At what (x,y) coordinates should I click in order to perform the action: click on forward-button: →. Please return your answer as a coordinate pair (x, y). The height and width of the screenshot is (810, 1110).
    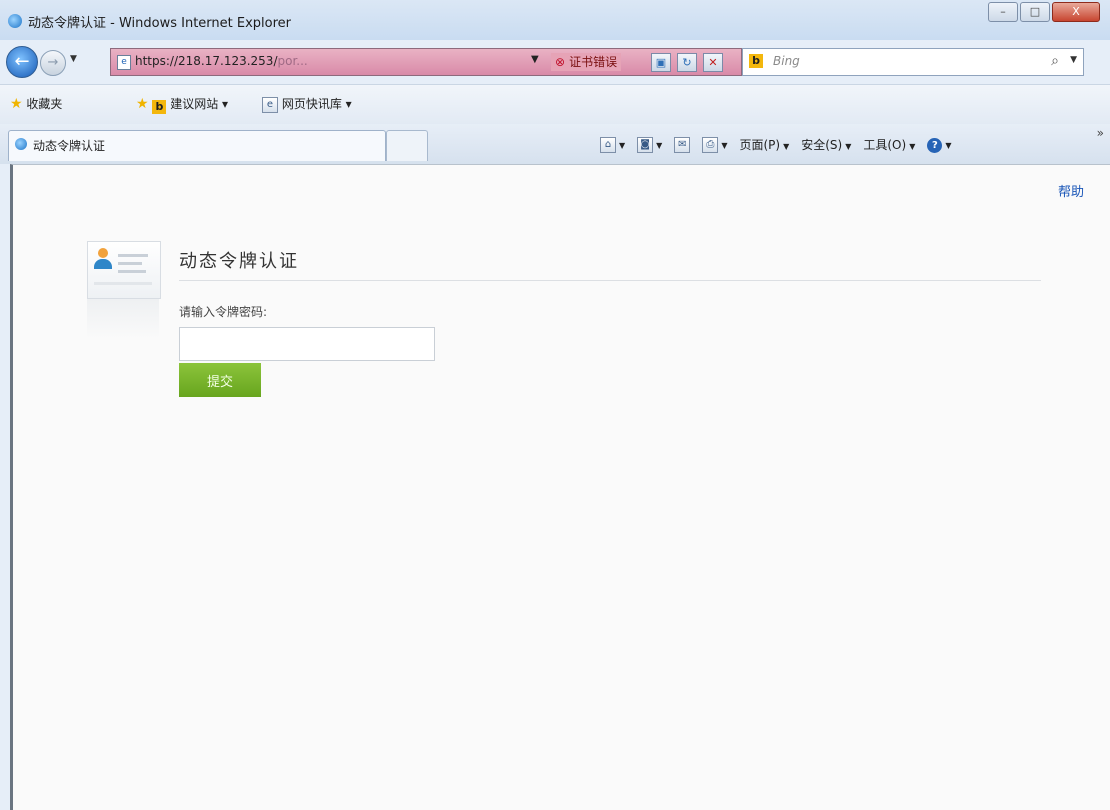
    Looking at the image, I should click on (53, 63).